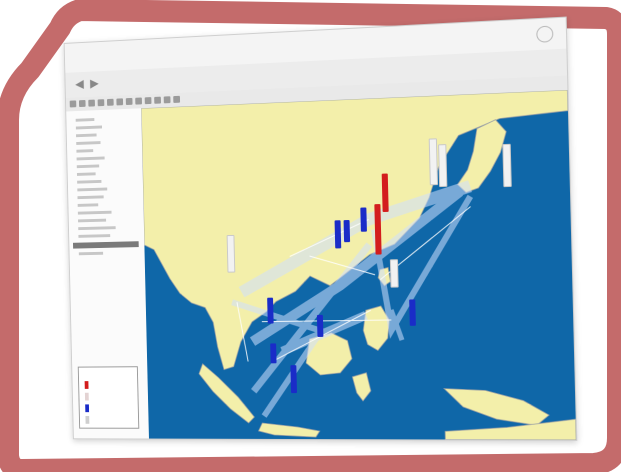 Image resolution: width=621 pixels, height=476 pixels. What do you see at coordinates (87, 420) in the screenshot?
I see `grey-swatch` at bounding box center [87, 420].